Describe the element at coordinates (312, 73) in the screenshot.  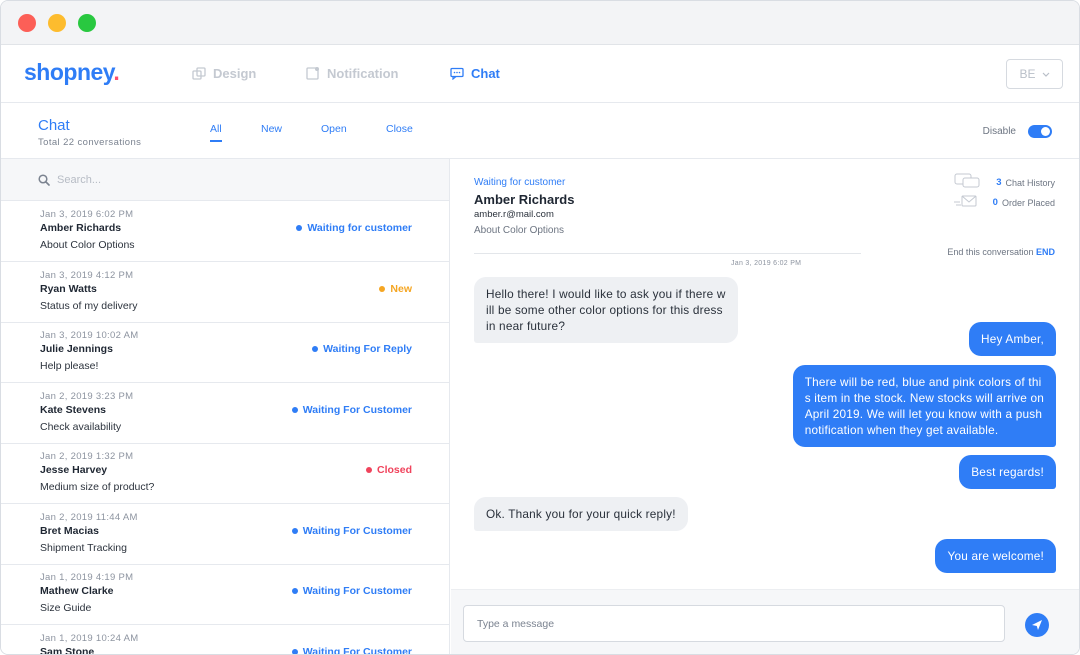
I see `notification-icon` at that location.